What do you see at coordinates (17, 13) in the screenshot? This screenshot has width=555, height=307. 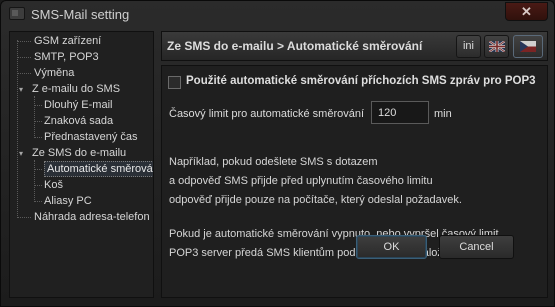 I see `app-icon` at bounding box center [17, 13].